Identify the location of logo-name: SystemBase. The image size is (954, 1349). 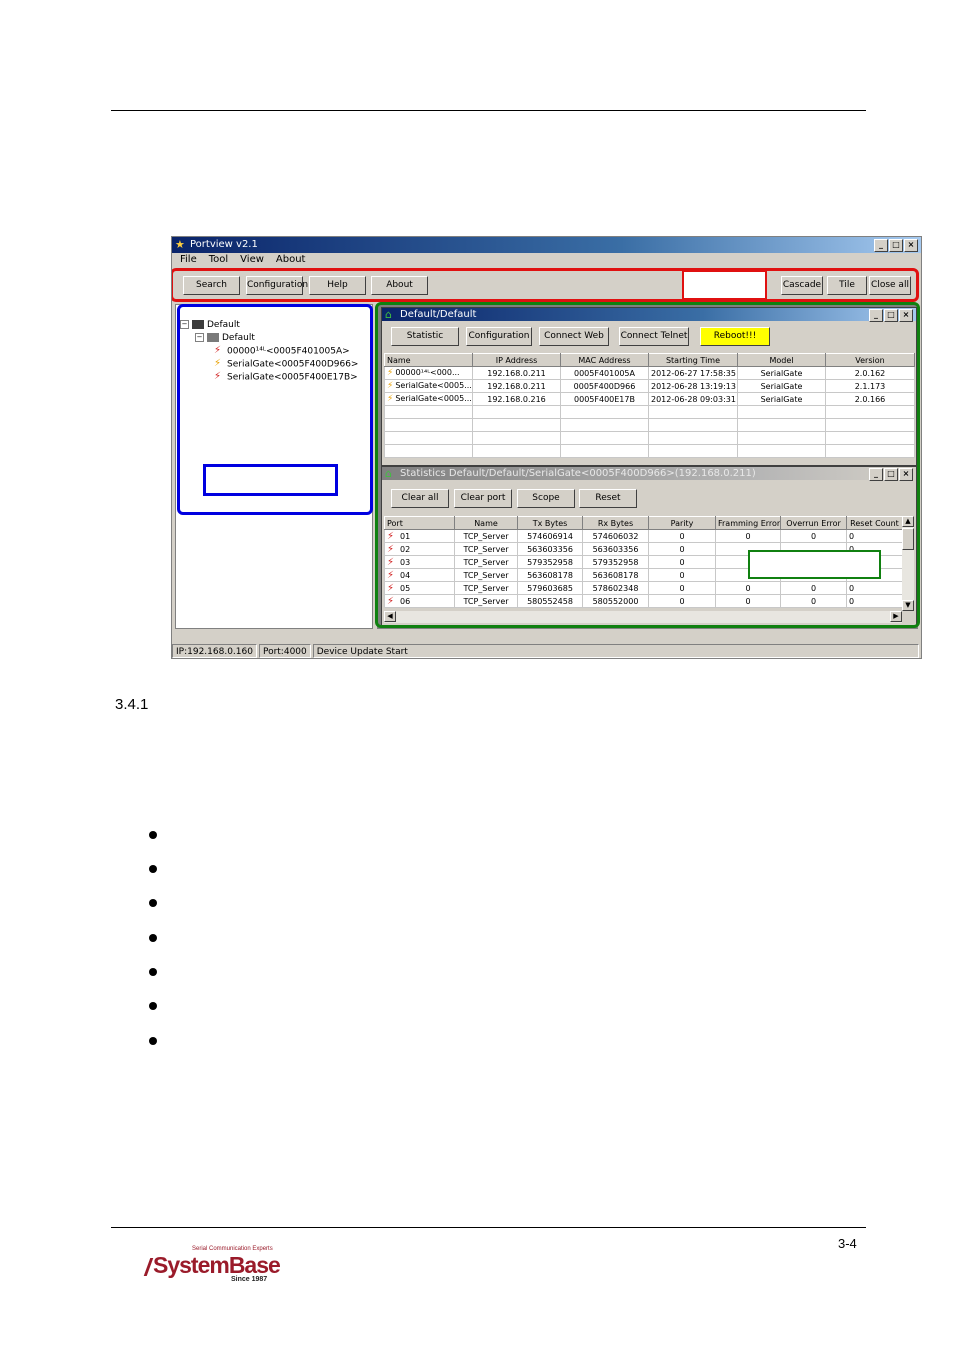
(217, 1265).